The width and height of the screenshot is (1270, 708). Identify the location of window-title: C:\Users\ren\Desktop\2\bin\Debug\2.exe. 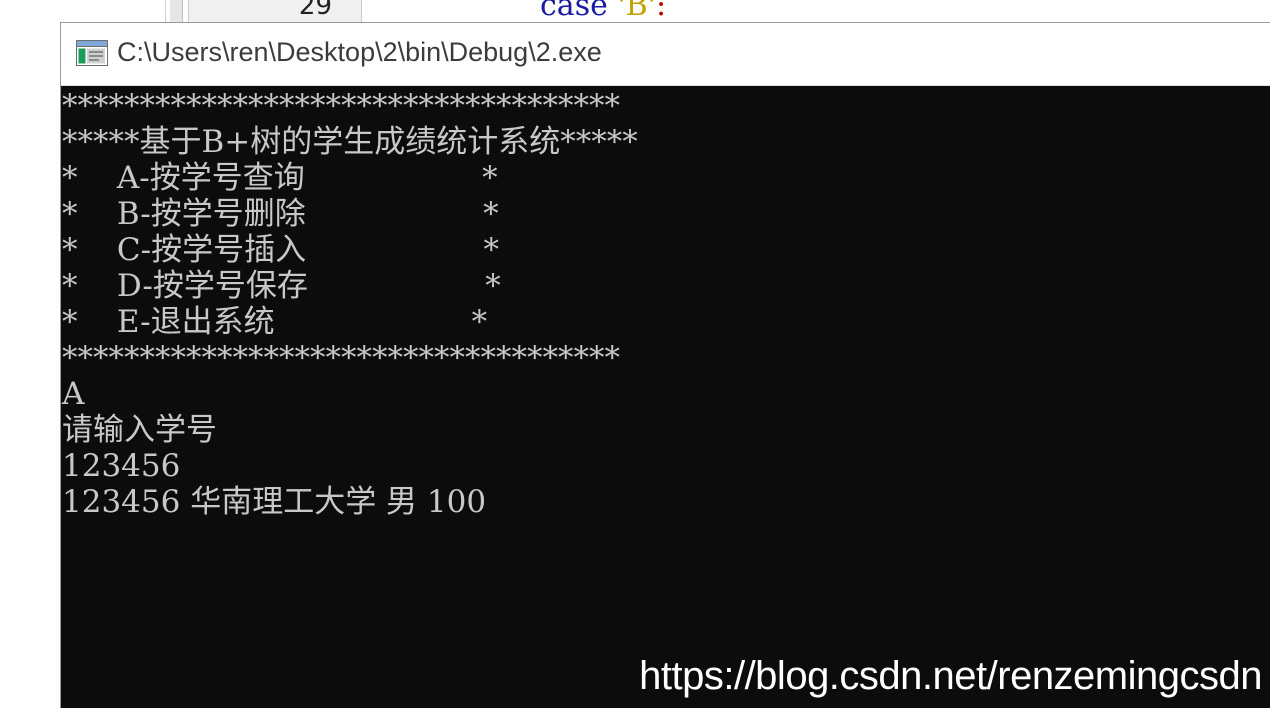
(359, 52).